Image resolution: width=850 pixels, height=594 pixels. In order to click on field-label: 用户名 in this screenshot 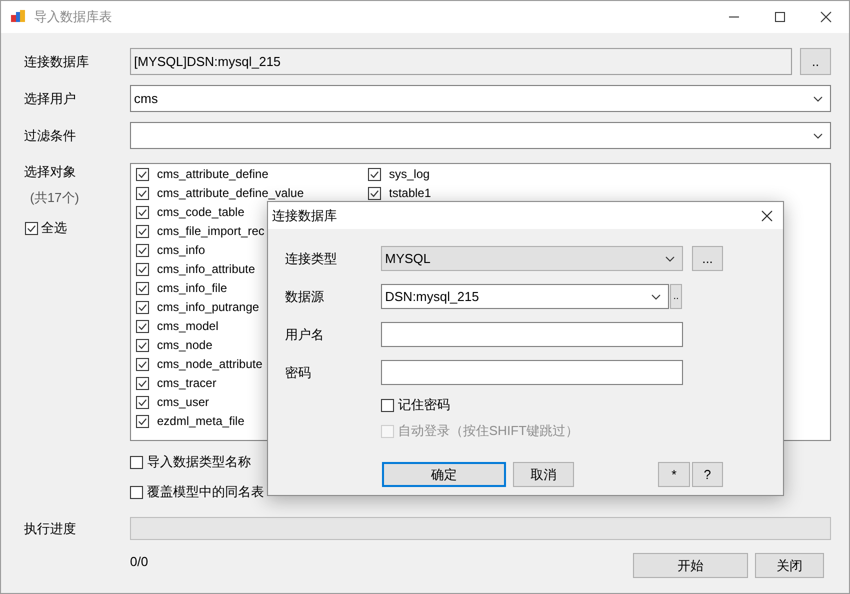, I will do `click(305, 335)`.